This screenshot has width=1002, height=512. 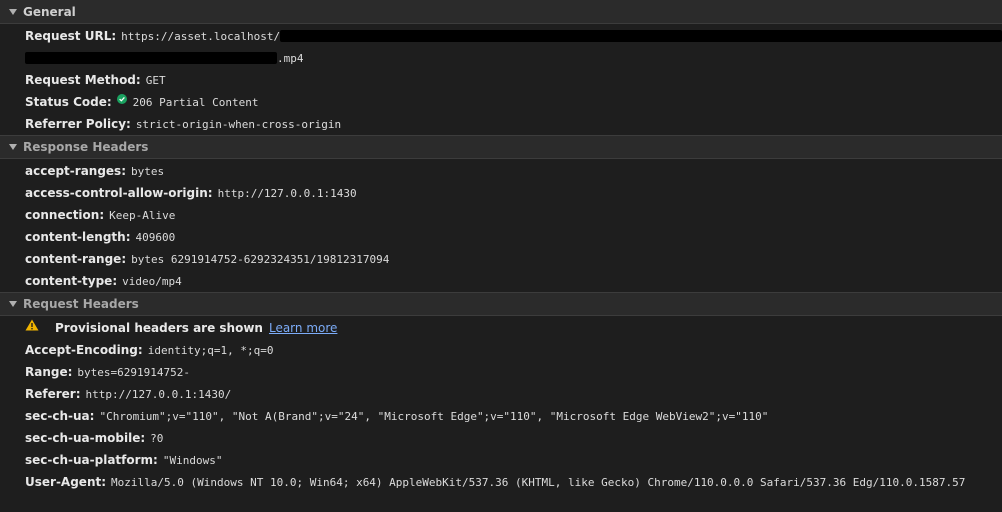 I want to click on header-value: identity;q=1, *;q=0, so click(x=210, y=350).